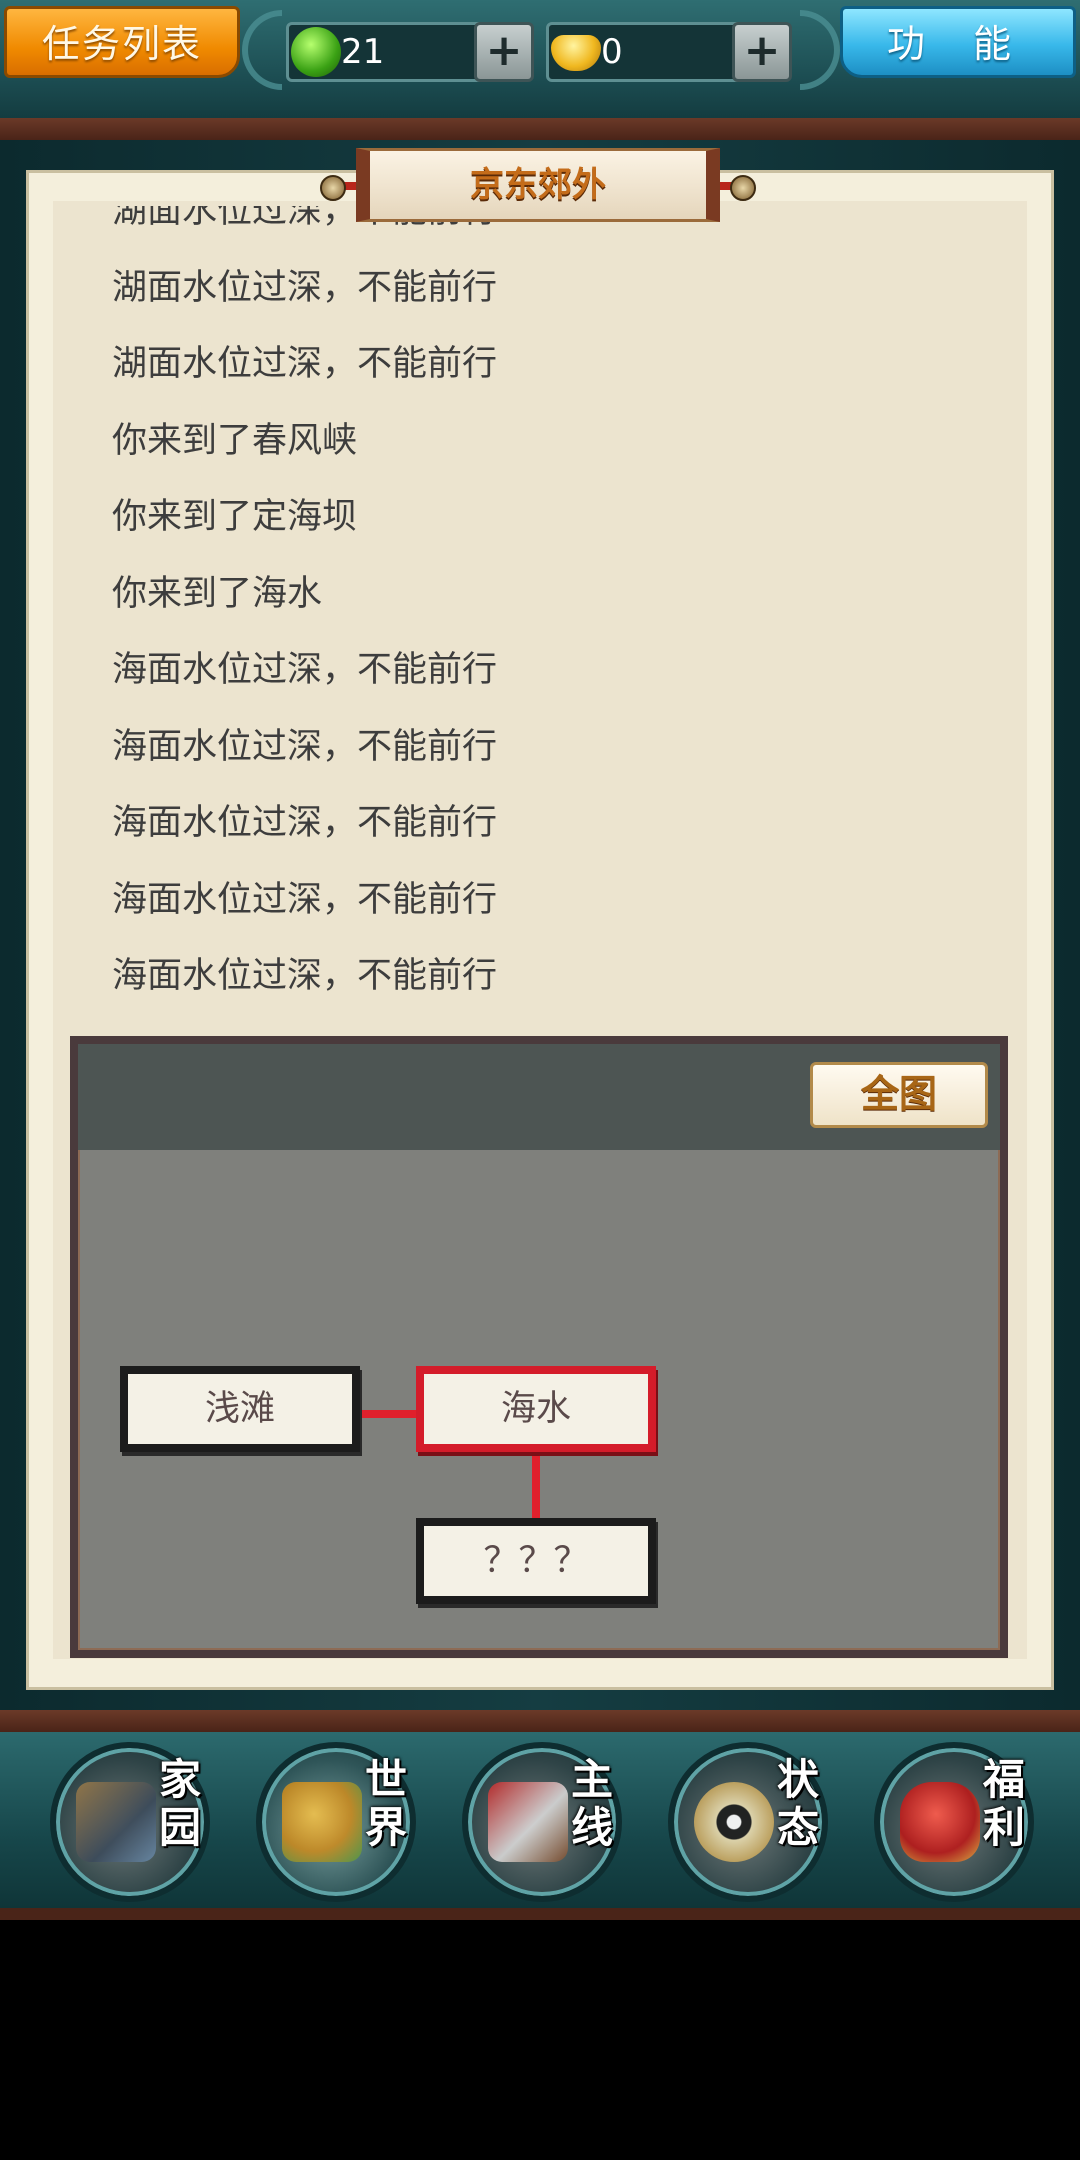  I want to click on nav-world: 世界, so click(336, 1822).